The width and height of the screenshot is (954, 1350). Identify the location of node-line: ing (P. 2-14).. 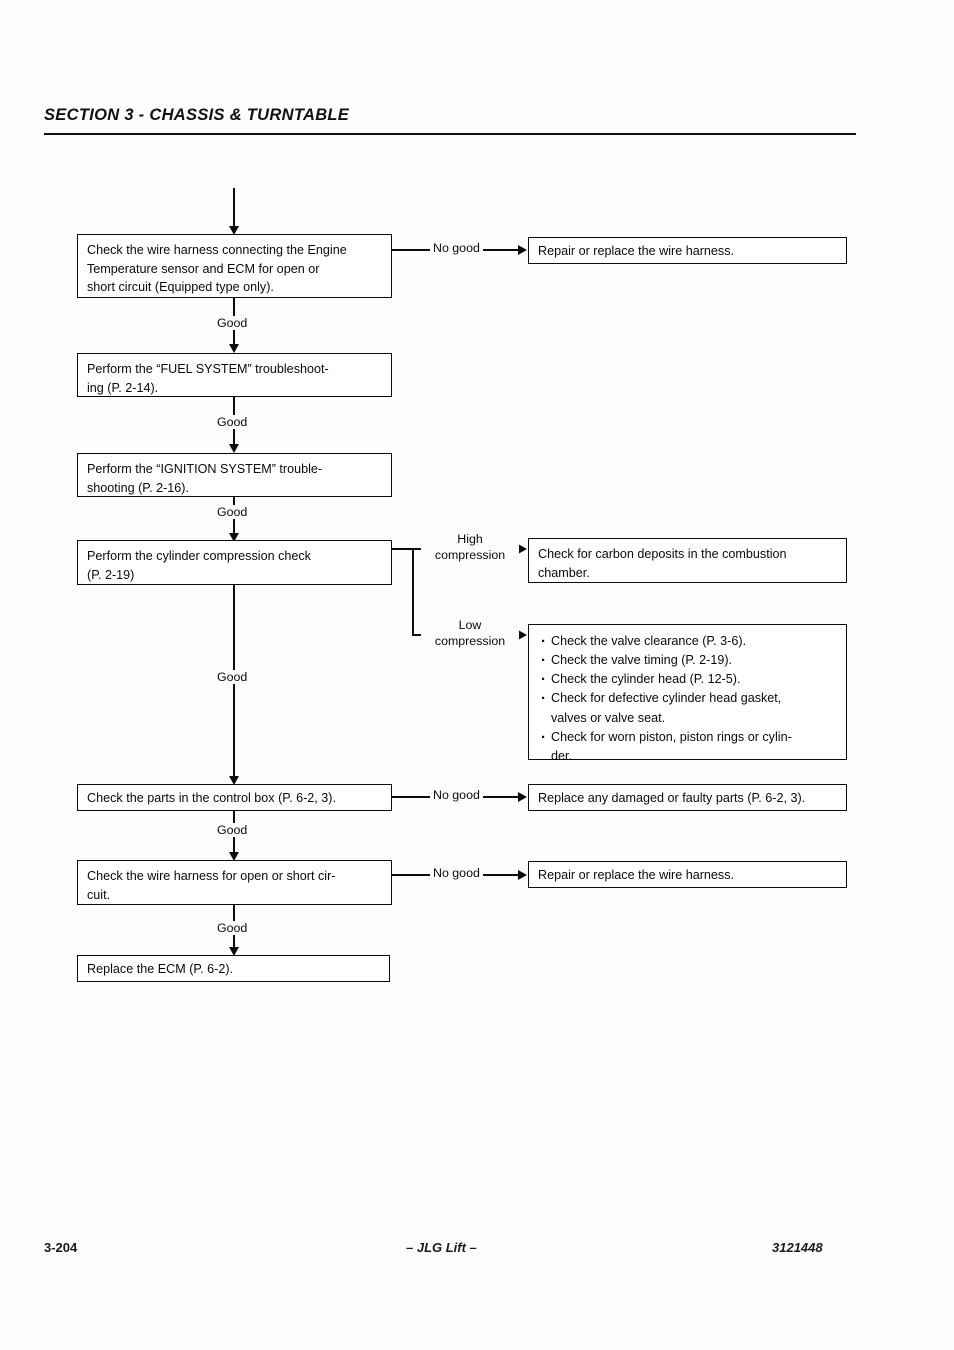
(123, 387).